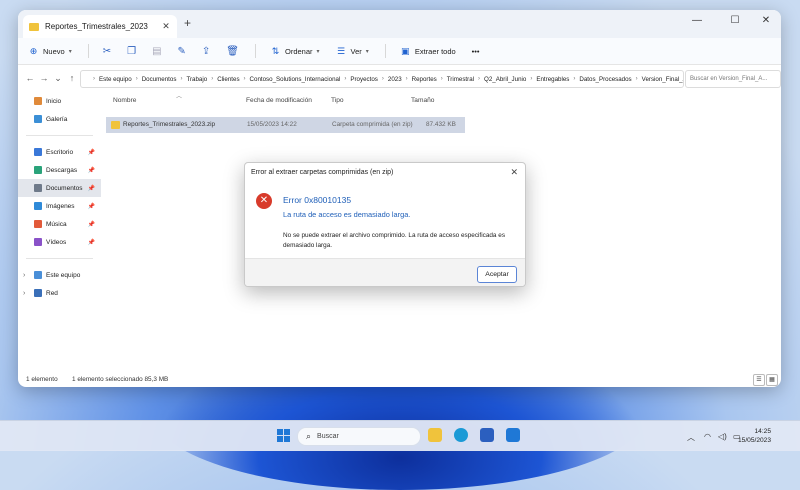 Image resolution: width=800 pixels, height=490 pixels. What do you see at coordinates (441, 124) in the screenshot?
I see `file-size: 87.432 KB` at bounding box center [441, 124].